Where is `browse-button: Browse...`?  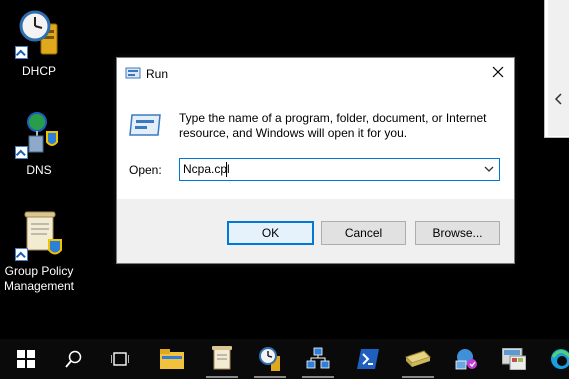
browse-button: Browse... is located at coordinates (457, 233).